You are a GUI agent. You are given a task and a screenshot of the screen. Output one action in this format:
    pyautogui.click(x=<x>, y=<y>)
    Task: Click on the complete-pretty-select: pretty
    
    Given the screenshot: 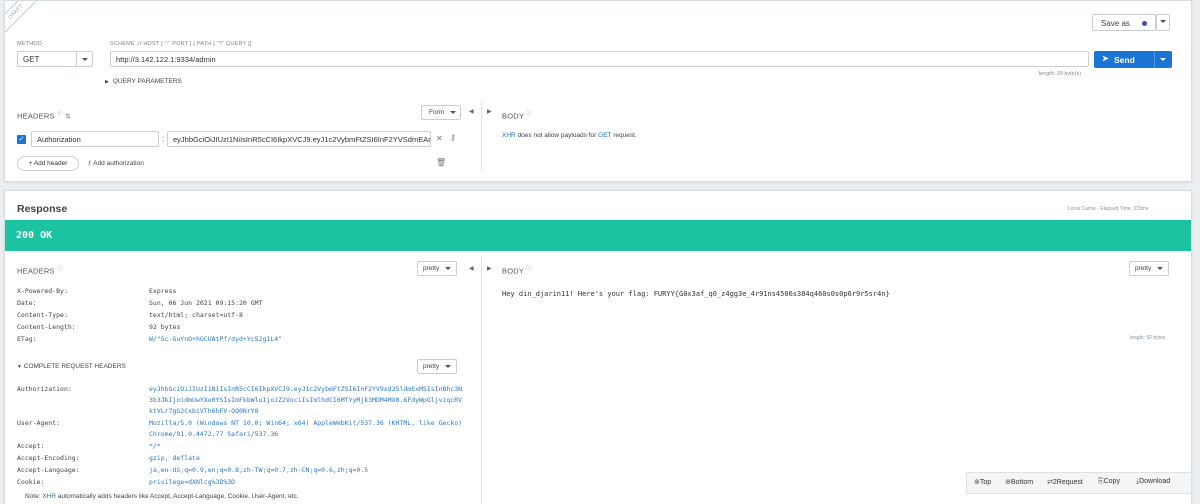 What is the action you would take?
    pyautogui.click(x=437, y=366)
    